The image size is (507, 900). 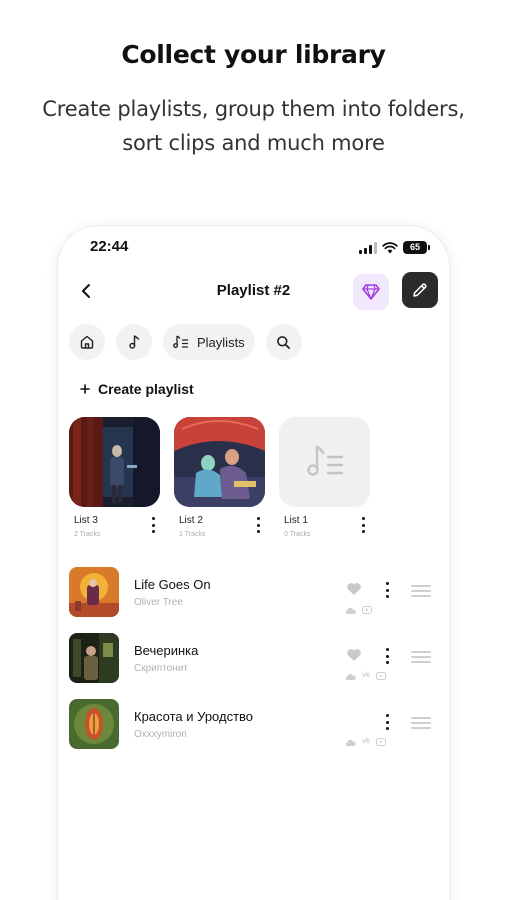 I want to click on create-playlist-label: Create playlist, so click(x=146, y=389).